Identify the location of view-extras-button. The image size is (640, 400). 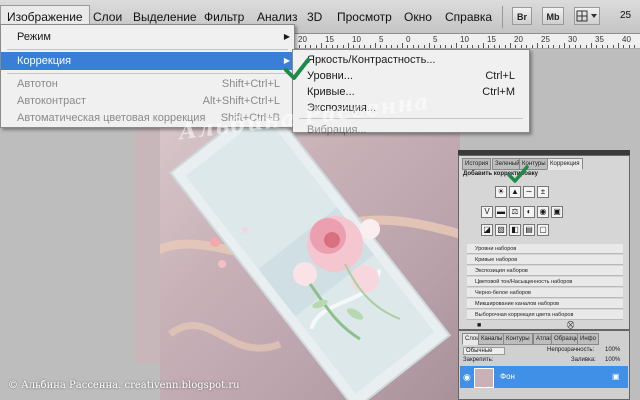
(587, 16).